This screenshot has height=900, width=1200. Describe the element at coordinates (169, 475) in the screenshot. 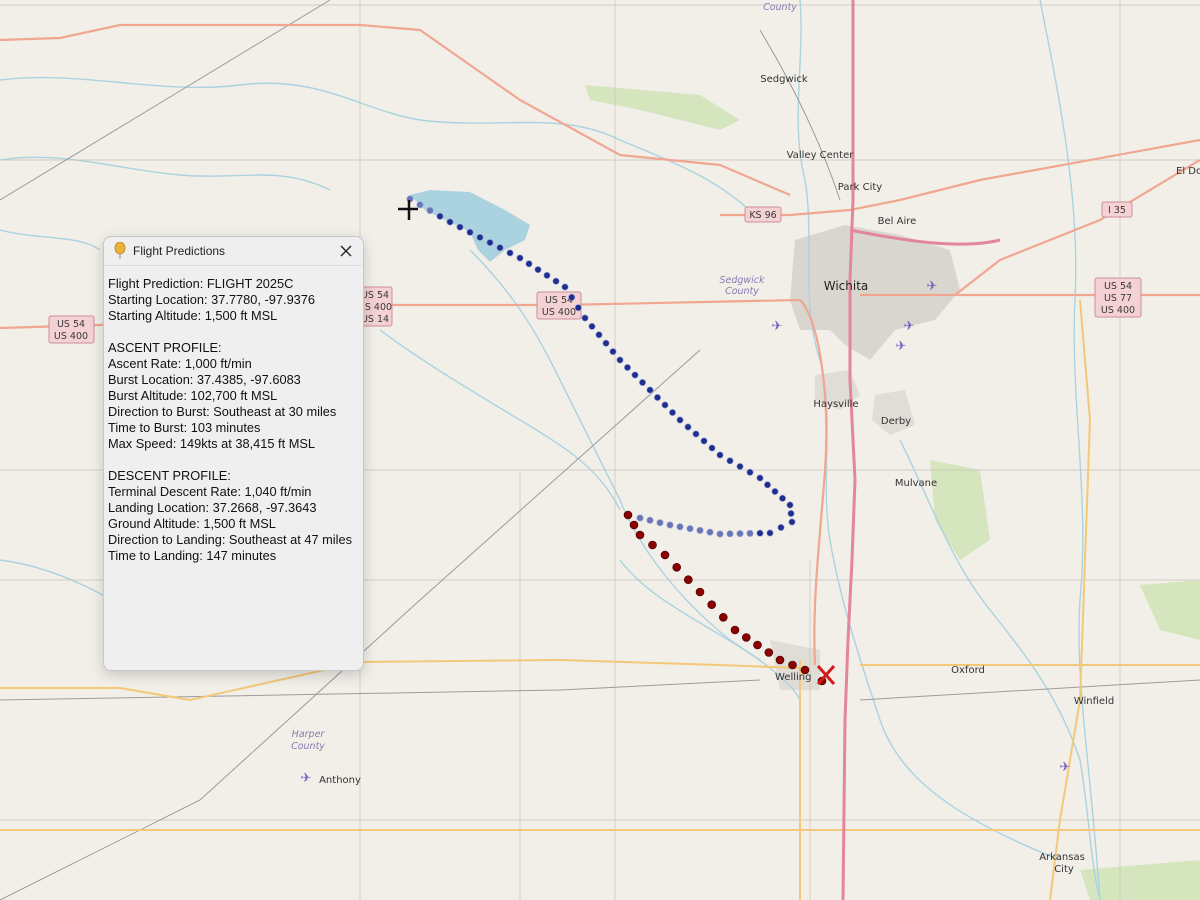

I see `prediction-line: DESCENT PROFILE:` at that location.